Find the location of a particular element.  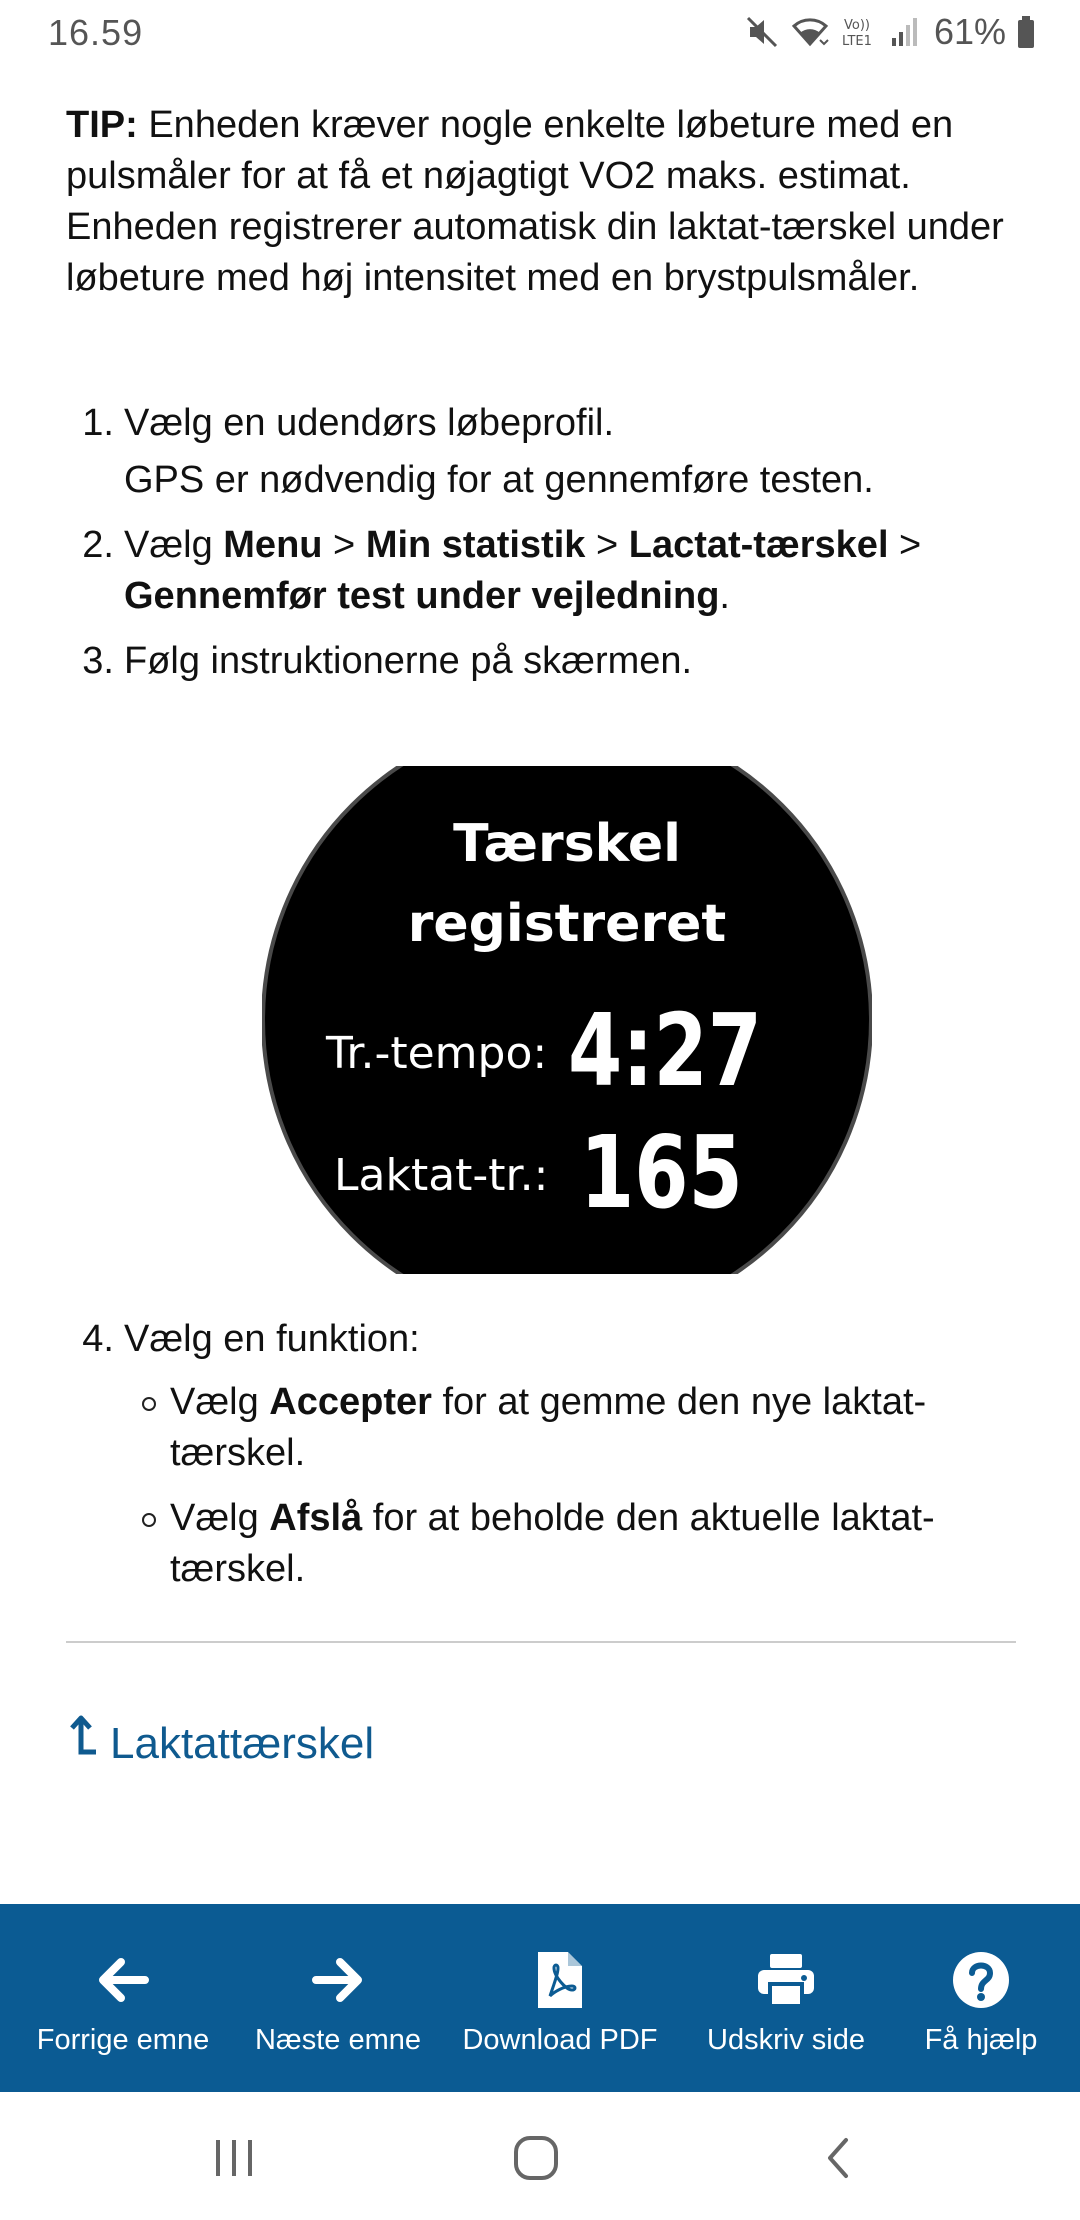

guided-test-term: Gennemfør test under vejledning is located at coordinates (422, 596).